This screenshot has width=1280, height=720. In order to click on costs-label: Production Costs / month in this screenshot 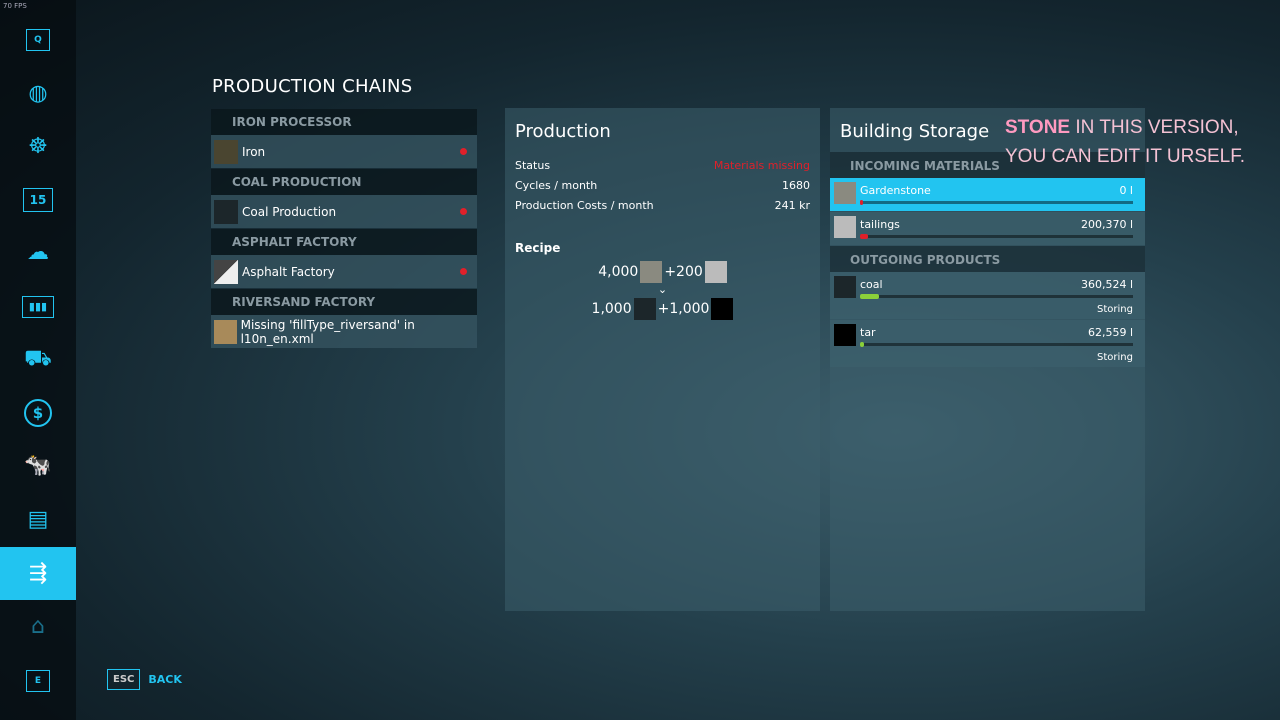, I will do `click(584, 205)`.